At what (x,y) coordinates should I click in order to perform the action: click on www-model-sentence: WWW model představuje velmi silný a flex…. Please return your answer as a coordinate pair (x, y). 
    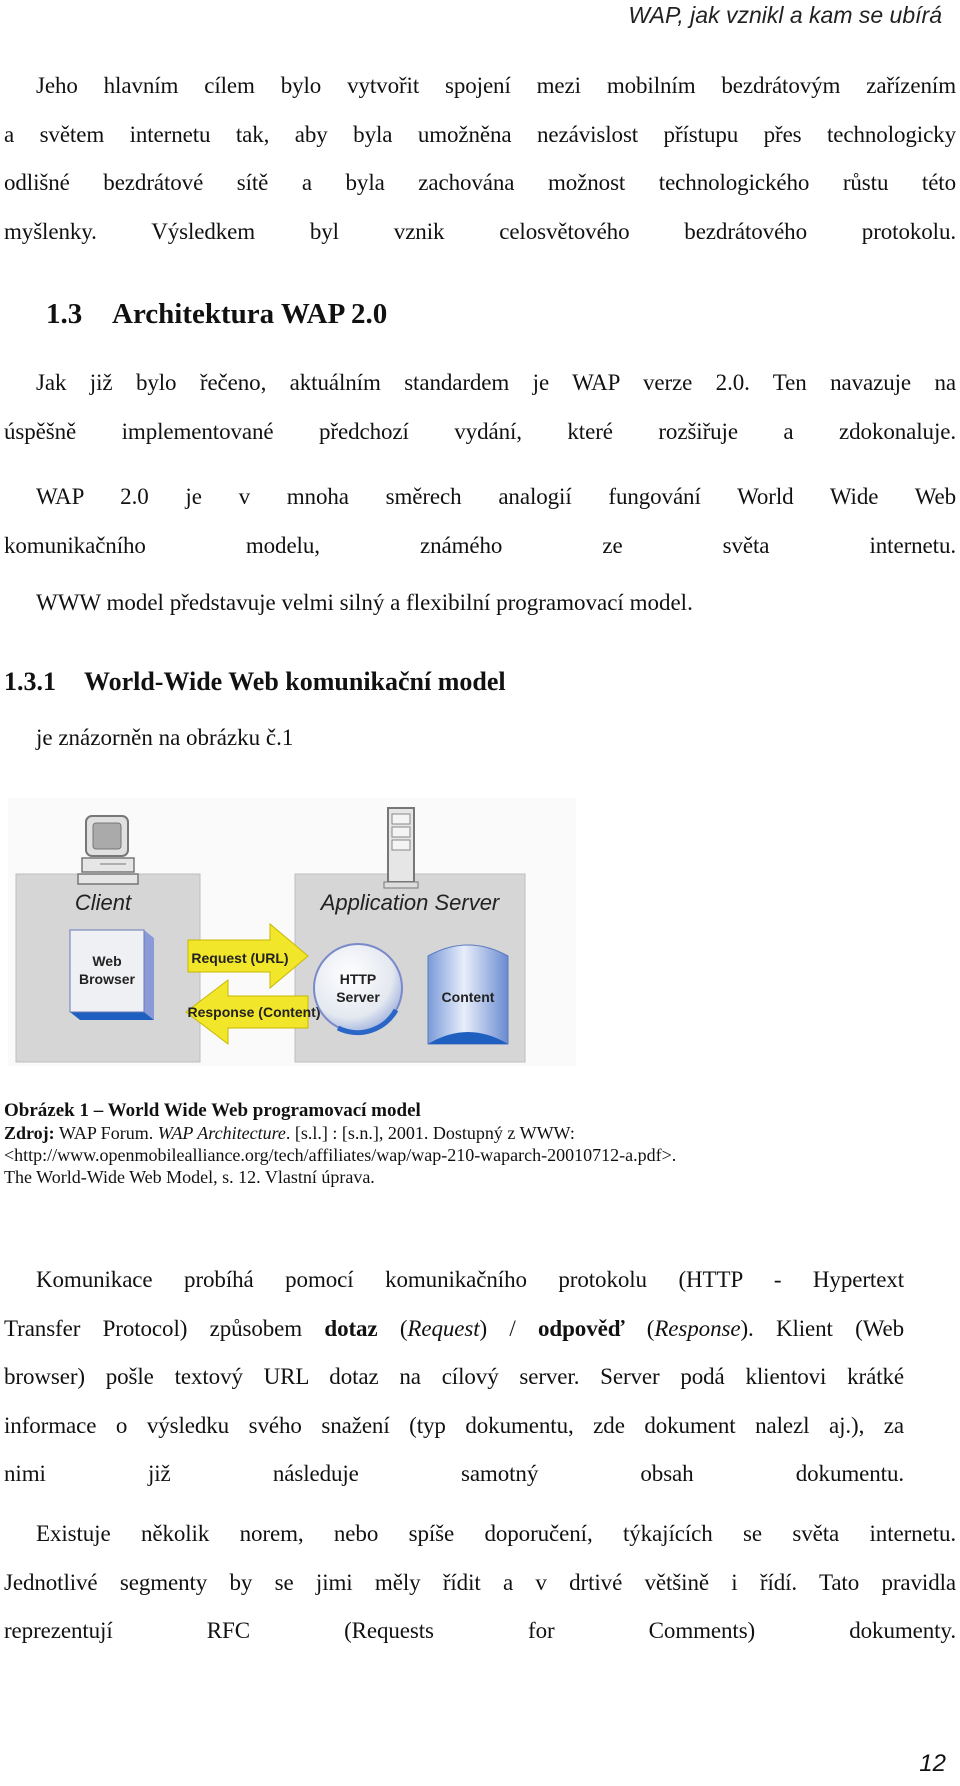
    Looking at the image, I should click on (364, 602).